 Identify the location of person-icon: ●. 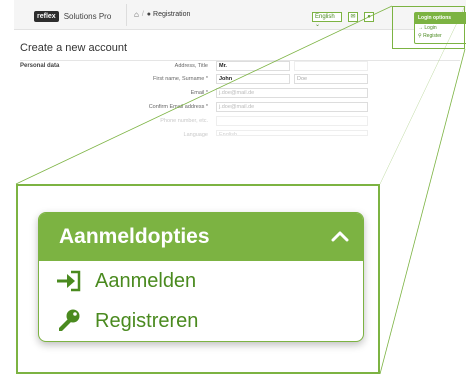
(149, 14).